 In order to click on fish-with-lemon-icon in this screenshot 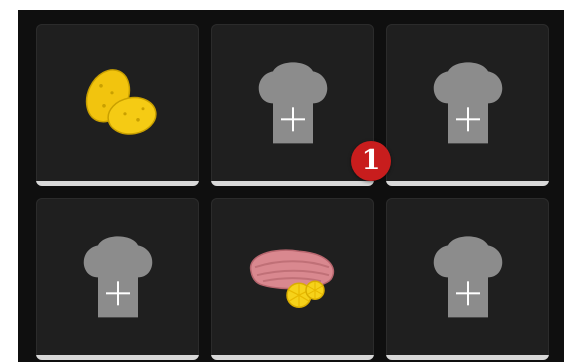, I will do `click(291, 278)`.